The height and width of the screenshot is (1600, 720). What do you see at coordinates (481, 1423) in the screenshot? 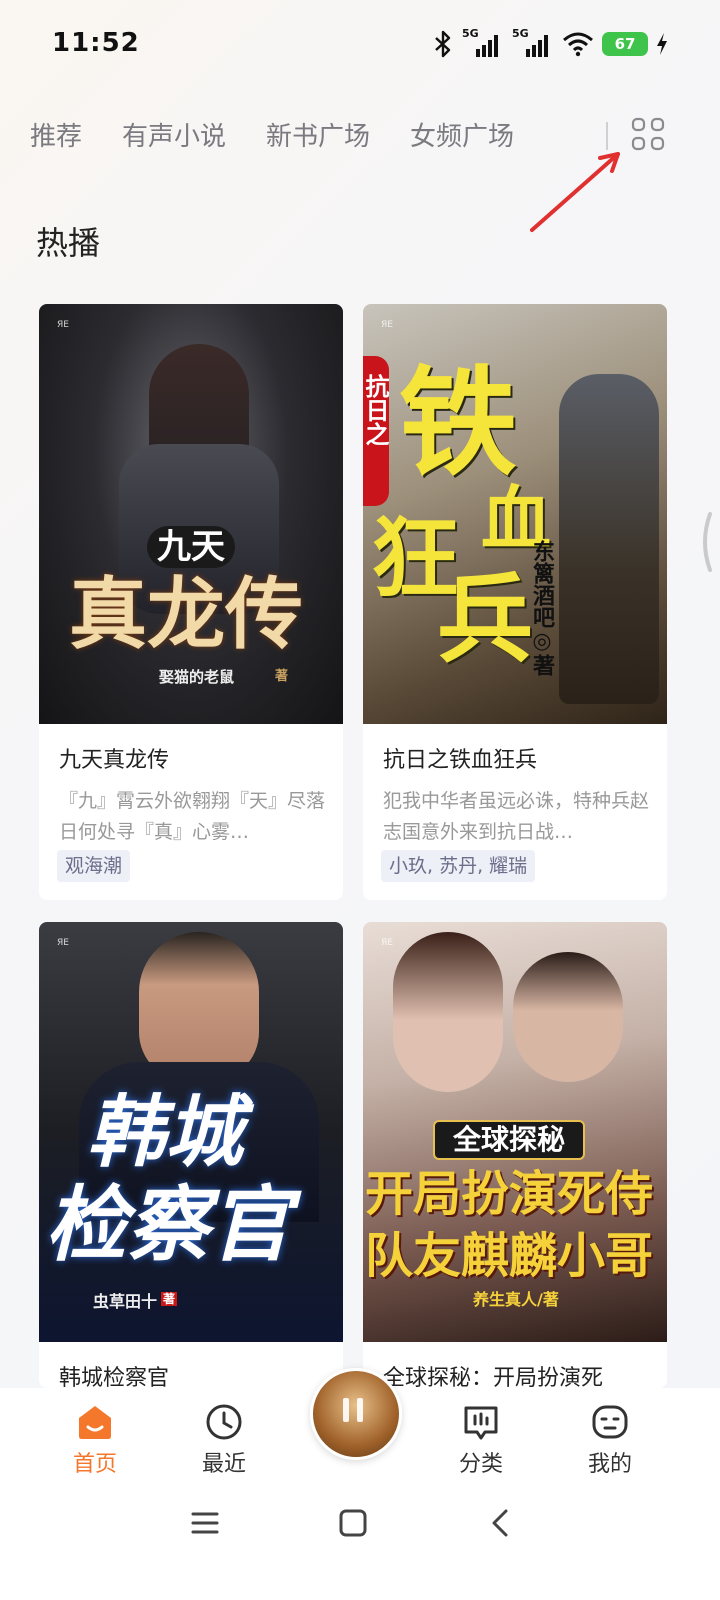
I see `category-icon` at bounding box center [481, 1423].